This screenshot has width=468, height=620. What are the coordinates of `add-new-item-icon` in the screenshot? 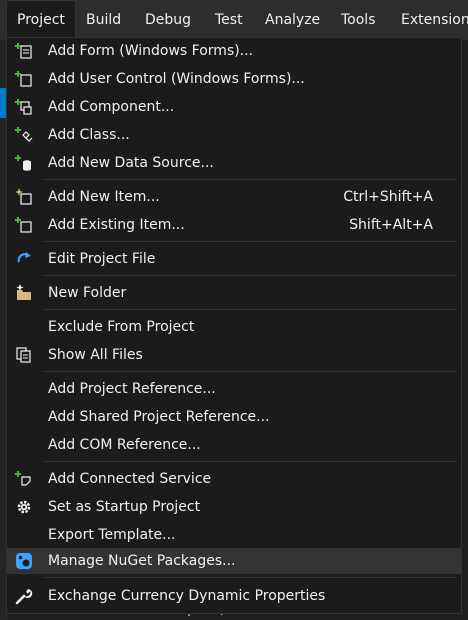 It's located at (23, 196).